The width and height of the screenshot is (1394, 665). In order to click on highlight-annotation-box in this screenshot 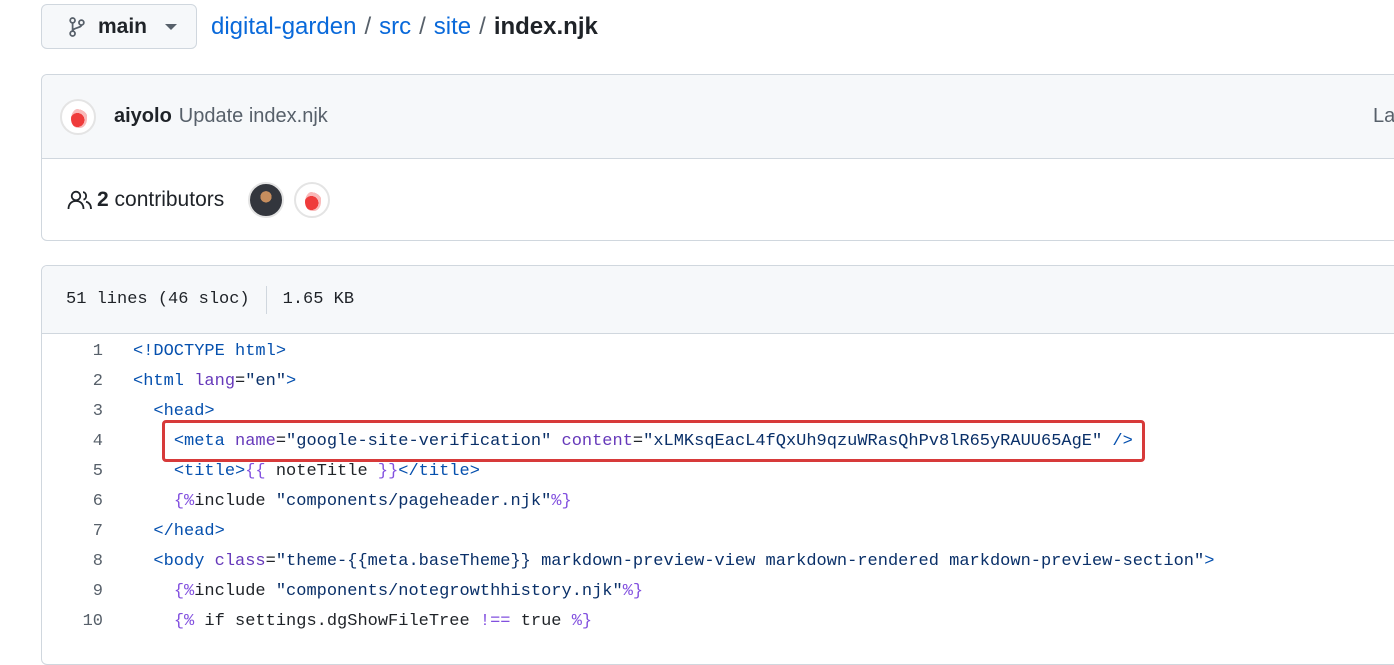, I will do `click(653, 441)`.